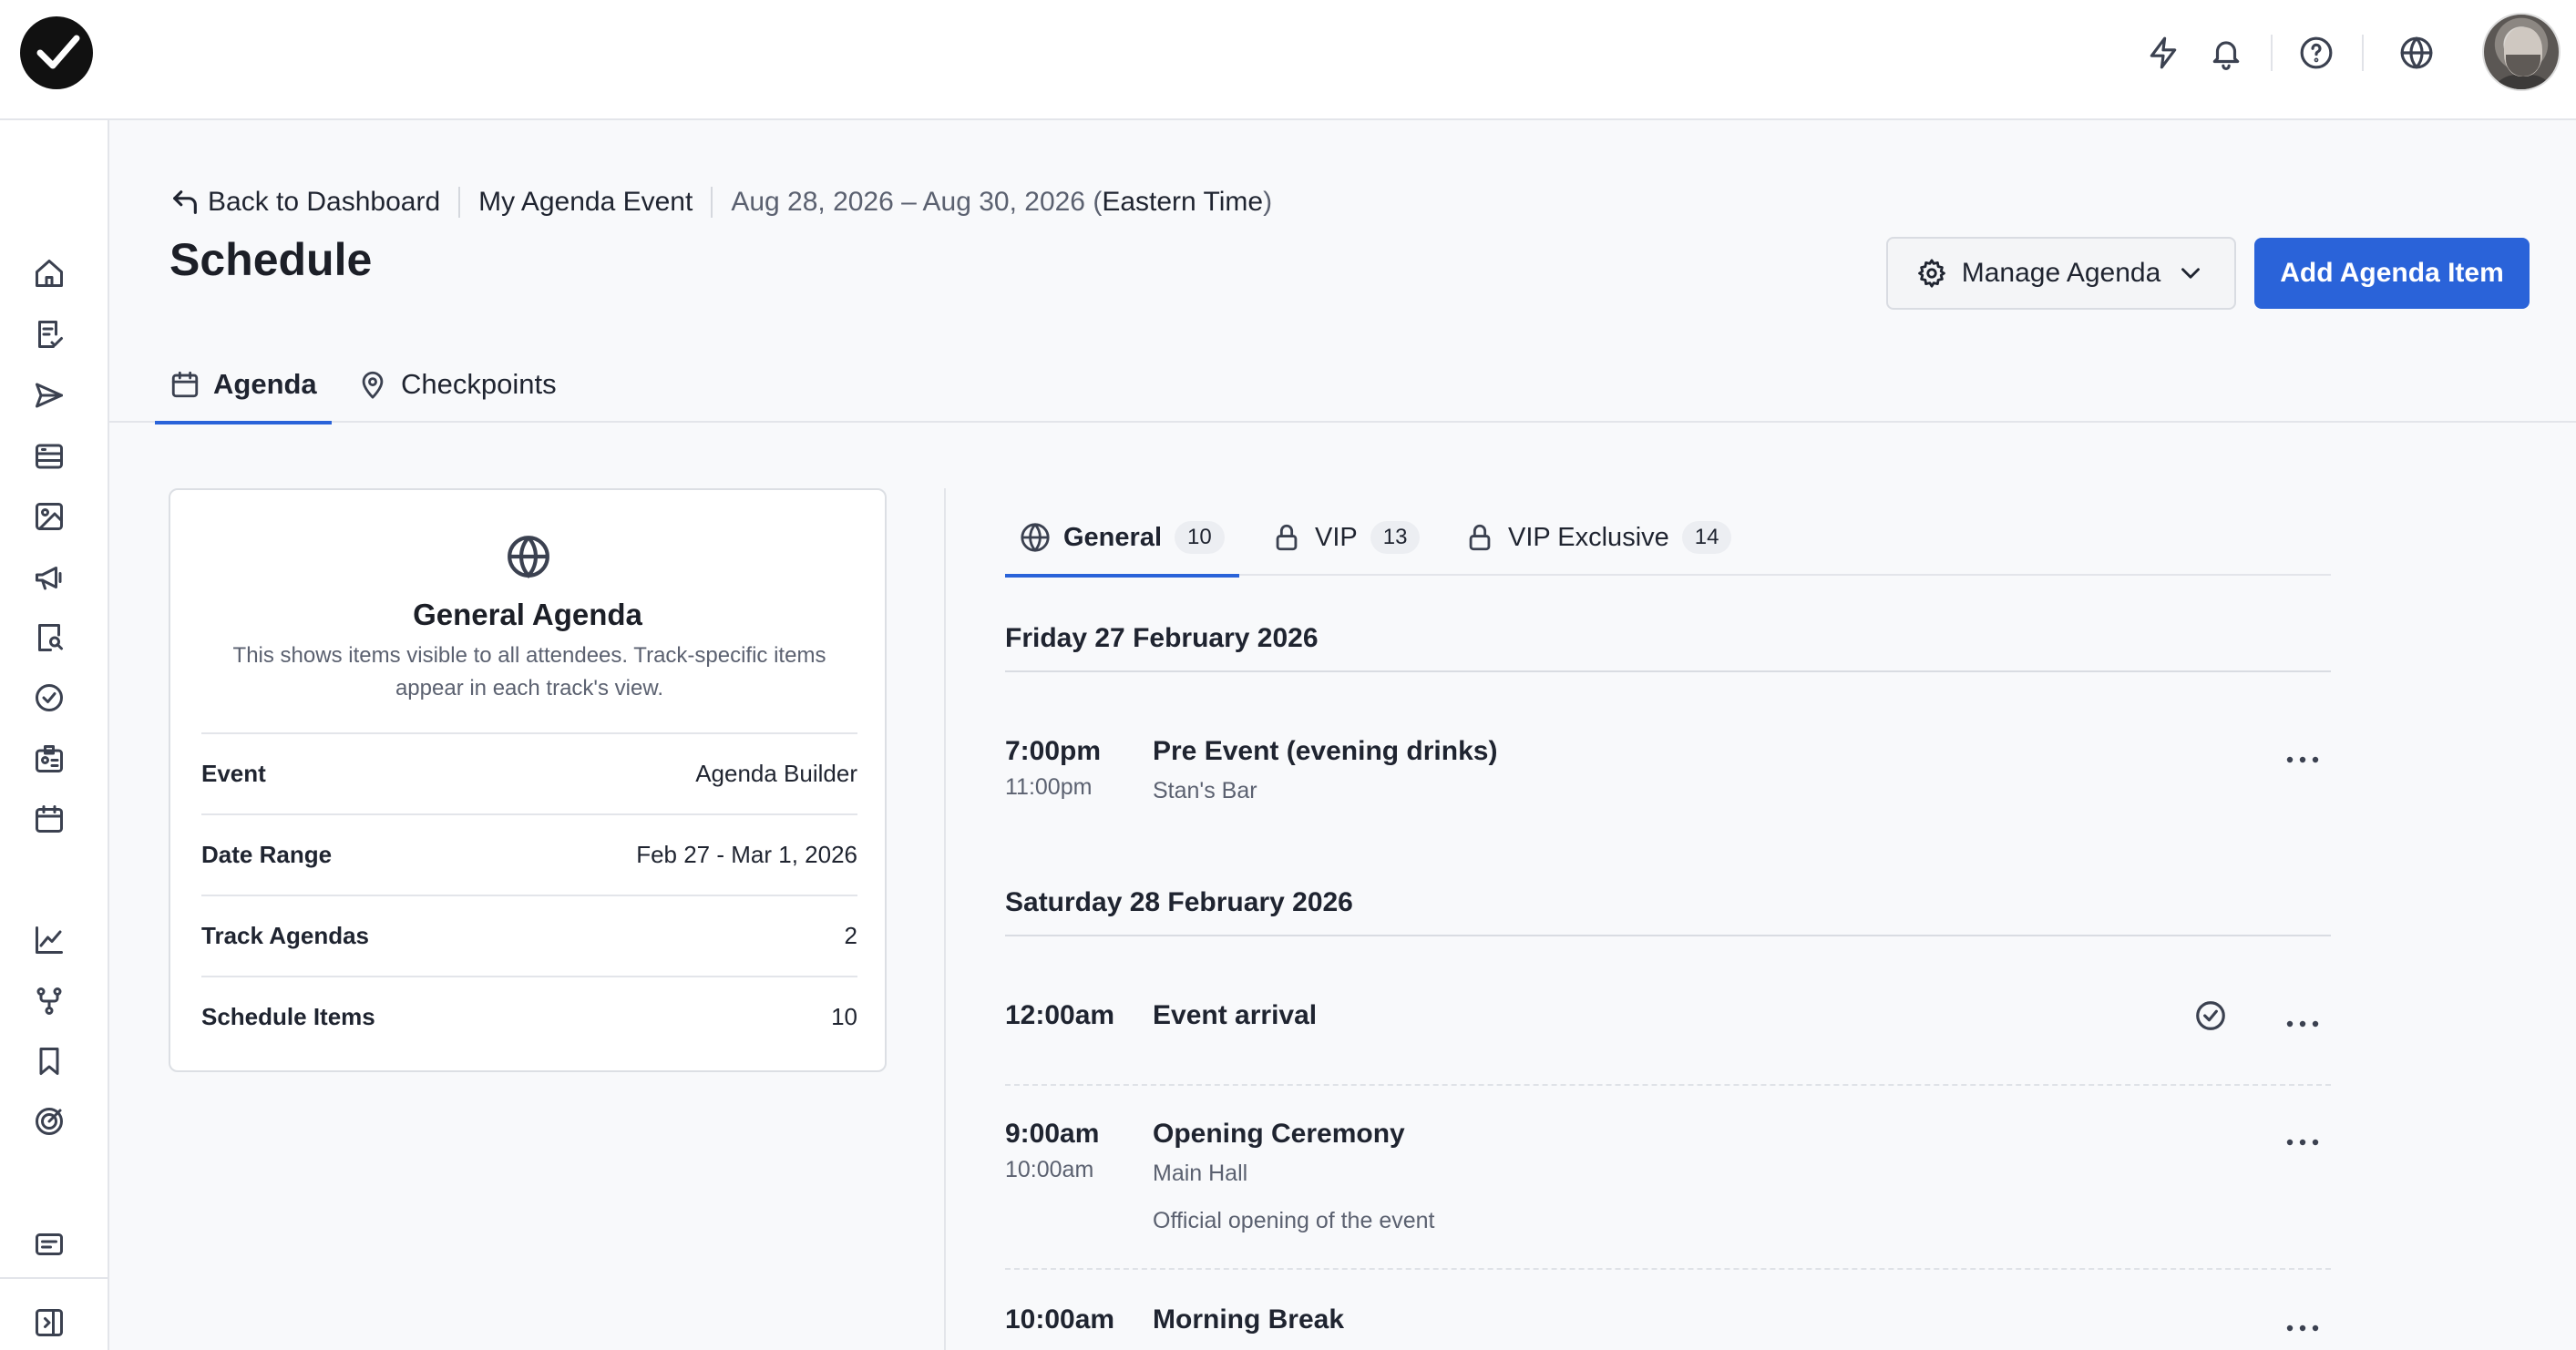 Image resolution: width=2576 pixels, height=1350 pixels. What do you see at coordinates (1268, 202) in the screenshot?
I see `event-dates-close: )` at bounding box center [1268, 202].